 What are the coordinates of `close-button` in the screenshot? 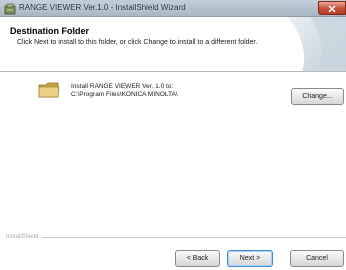 It's located at (332, 8).